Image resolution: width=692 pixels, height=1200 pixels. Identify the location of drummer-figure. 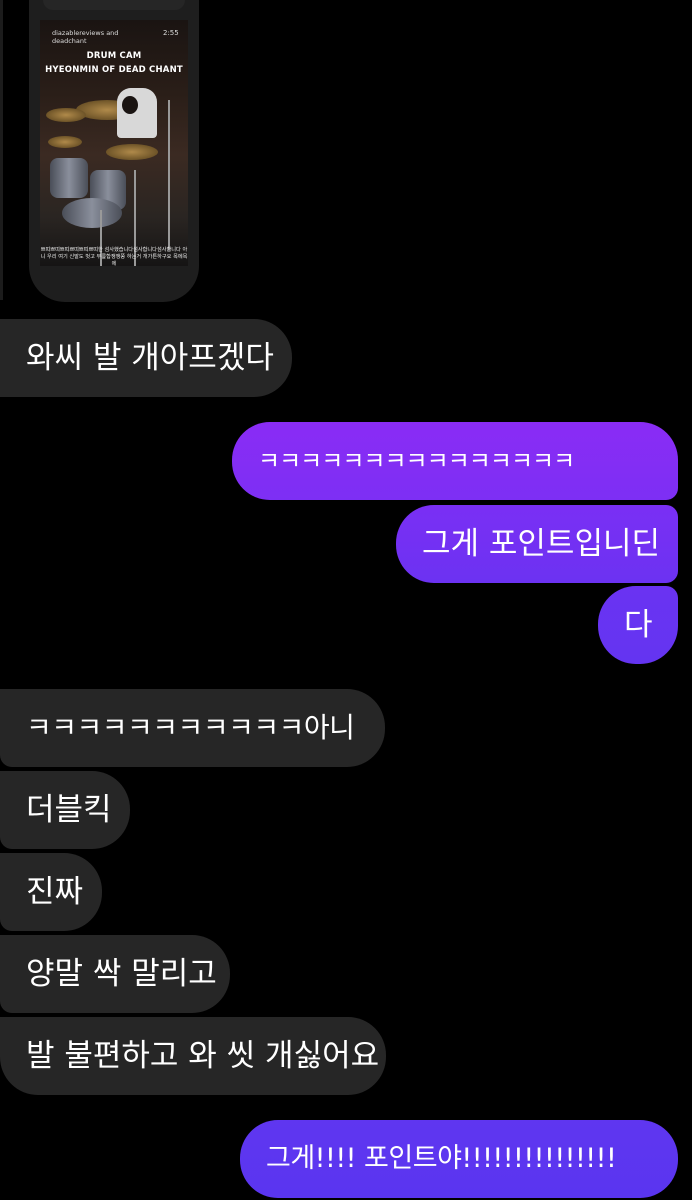
(137, 113).